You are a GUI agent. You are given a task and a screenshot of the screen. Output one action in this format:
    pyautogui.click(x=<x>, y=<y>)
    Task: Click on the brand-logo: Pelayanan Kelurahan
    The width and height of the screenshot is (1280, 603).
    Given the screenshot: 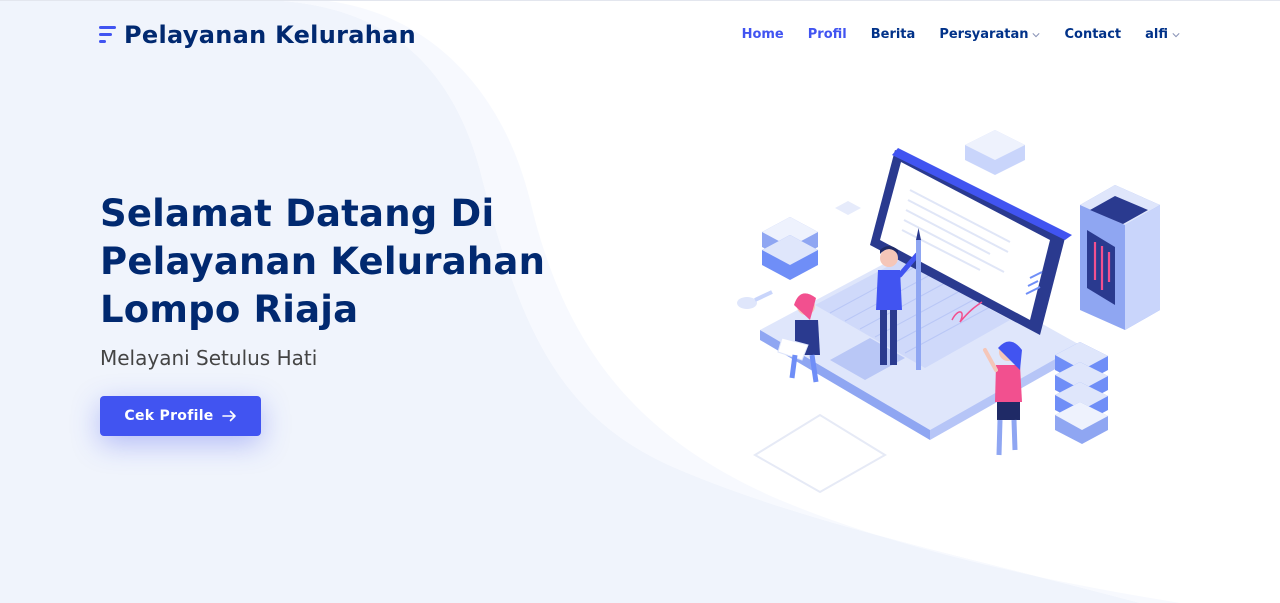 What is the action you would take?
    pyautogui.click(x=257, y=35)
    